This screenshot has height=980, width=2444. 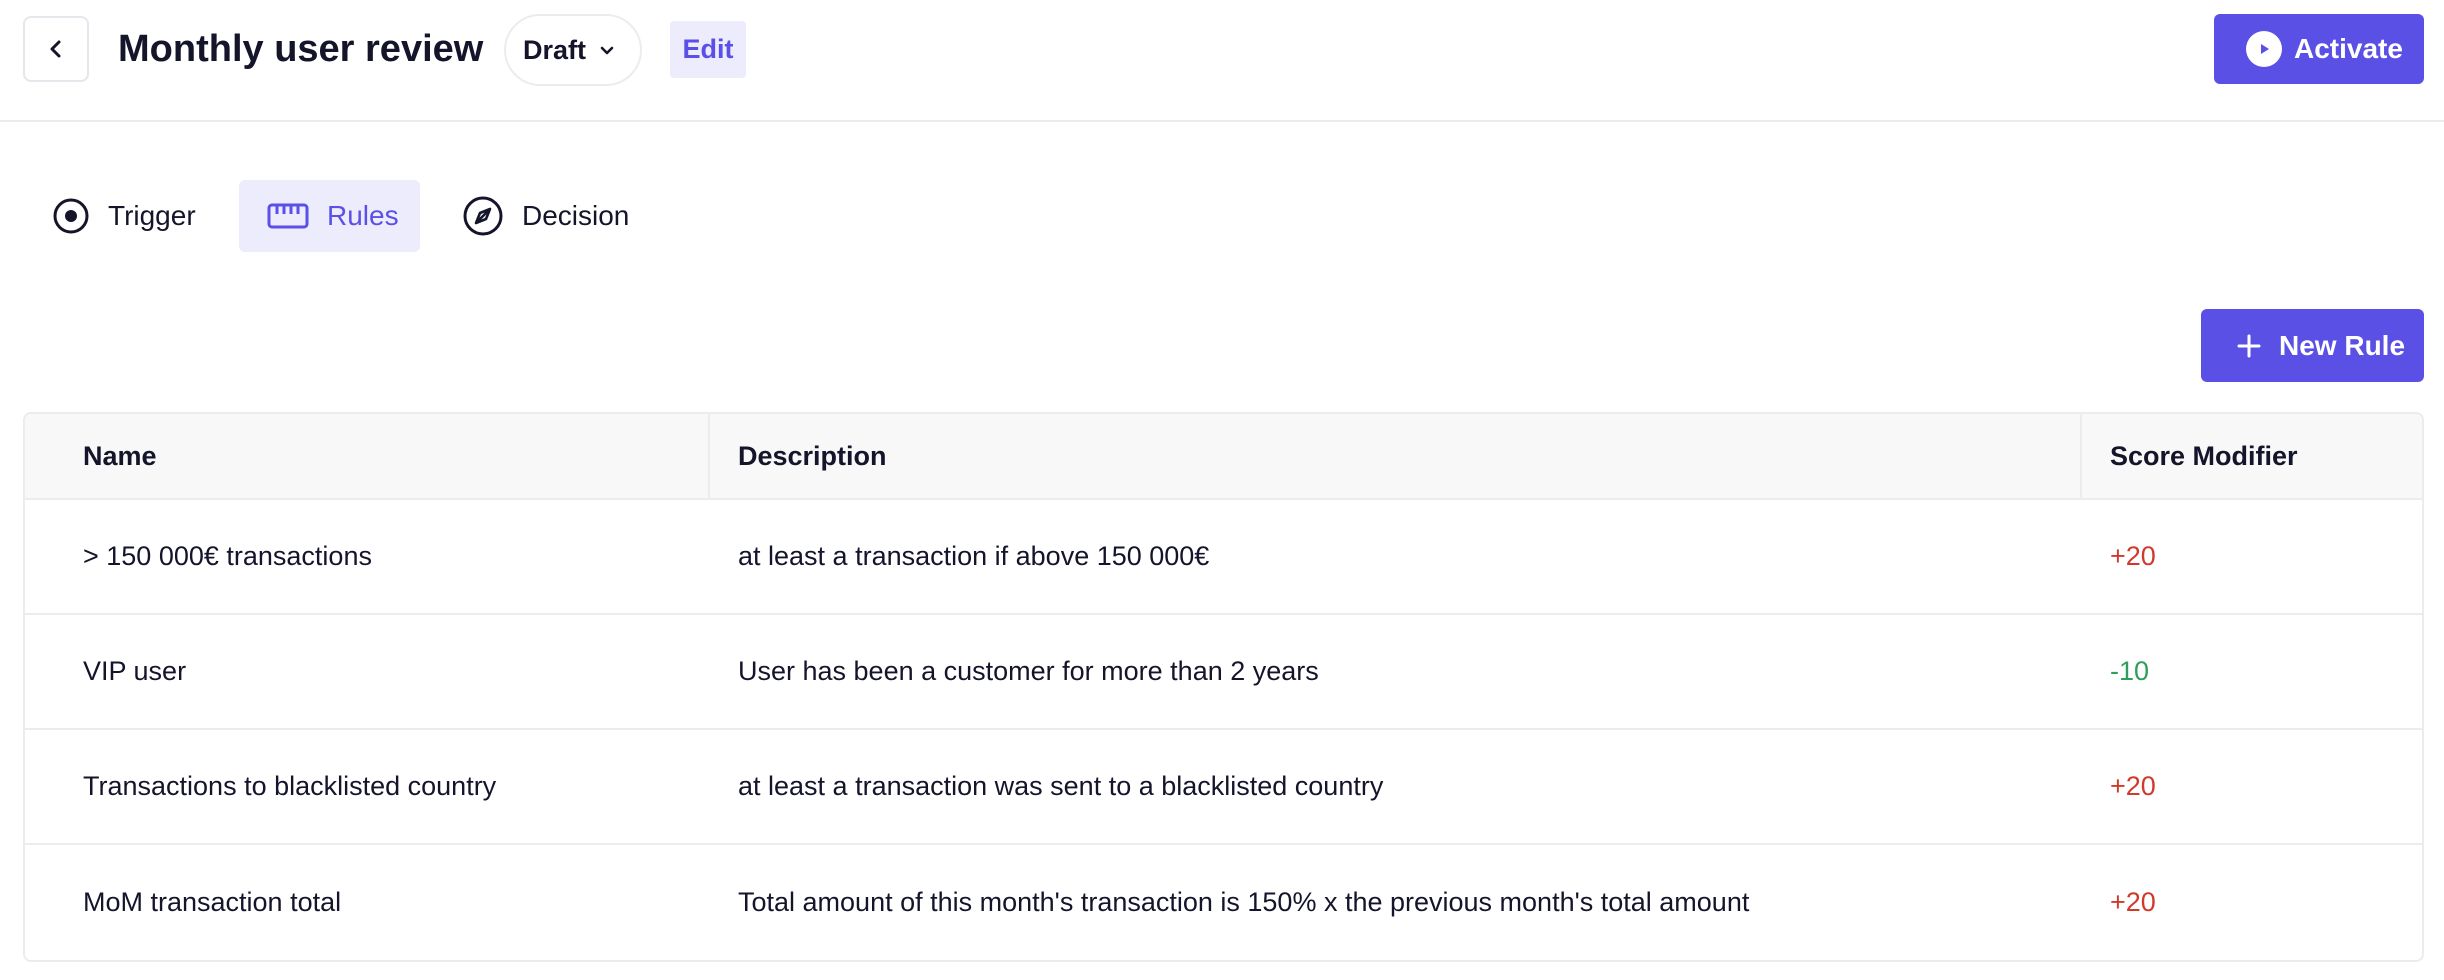 What do you see at coordinates (288, 216) in the screenshot?
I see `ruler-icon` at bounding box center [288, 216].